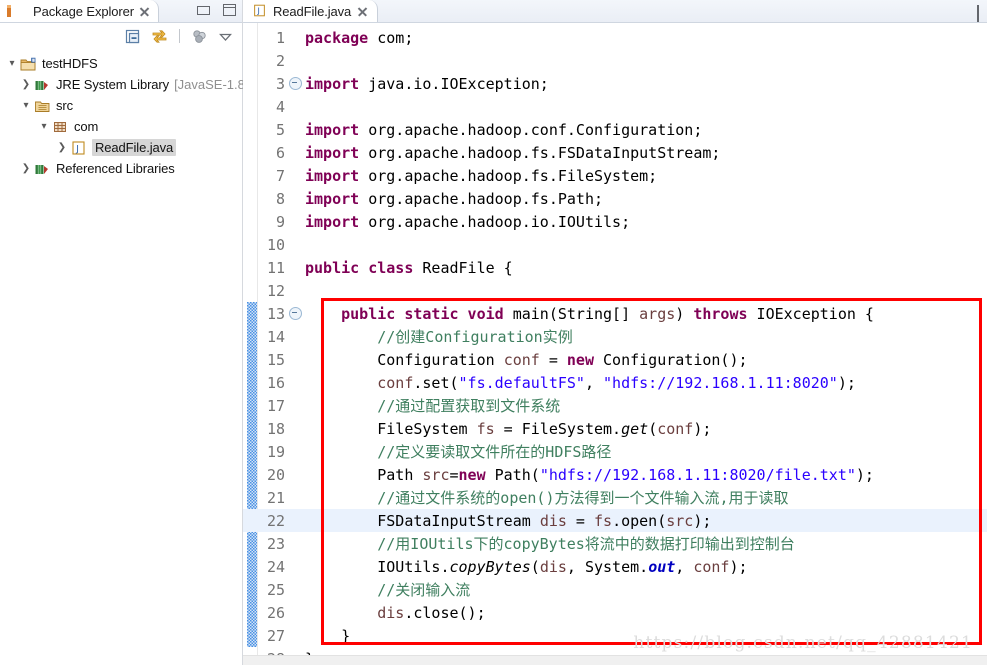 This screenshot has height=665, width=987. Describe the element at coordinates (580, 359) in the screenshot. I see `code-token: new` at that location.